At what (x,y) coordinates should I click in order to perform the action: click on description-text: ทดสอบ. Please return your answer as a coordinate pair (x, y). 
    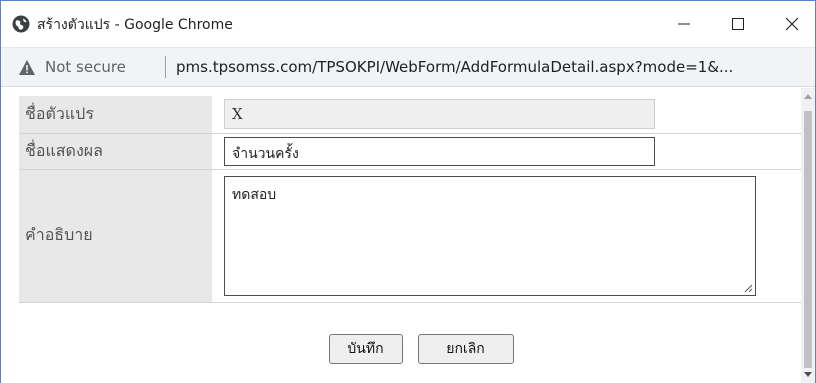
    Looking at the image, I should click on (254, 194).